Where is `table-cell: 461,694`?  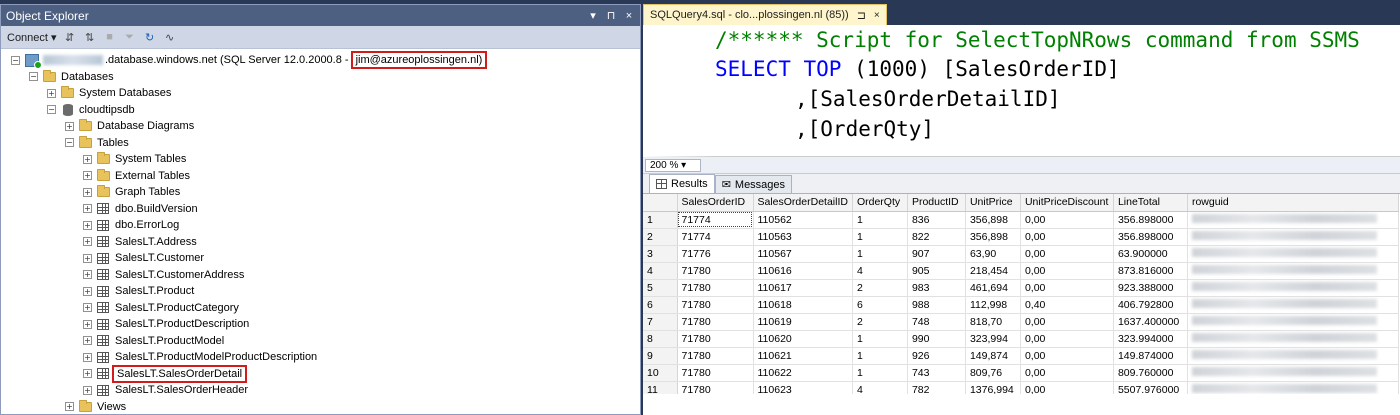
table-cell: 461,694 is located at coordinates (993, 288).